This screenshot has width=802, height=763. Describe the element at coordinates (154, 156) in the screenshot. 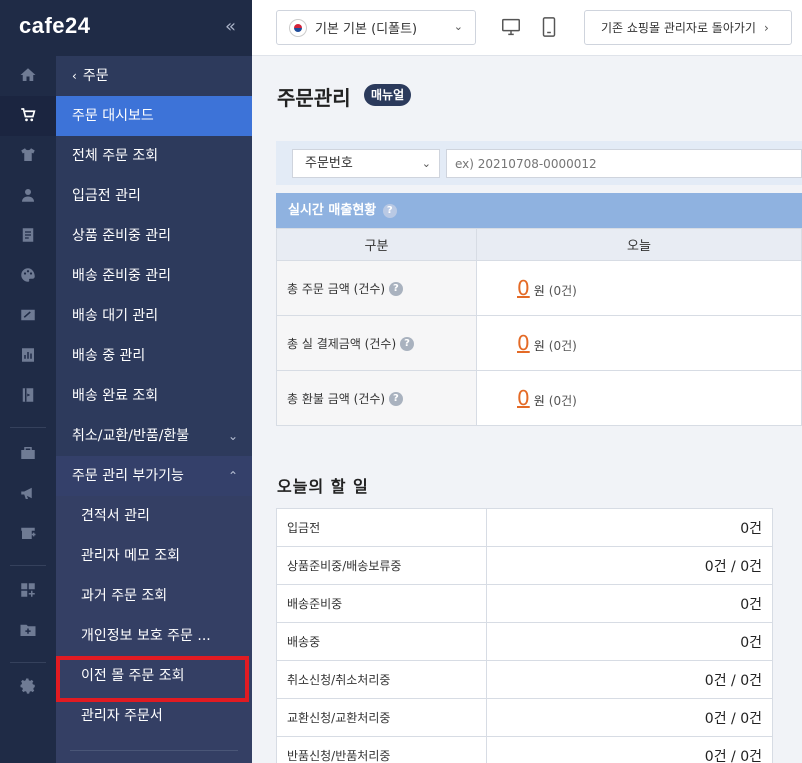

I see `sidebar-item-all-orders: 전체 주문 조회` at that location.